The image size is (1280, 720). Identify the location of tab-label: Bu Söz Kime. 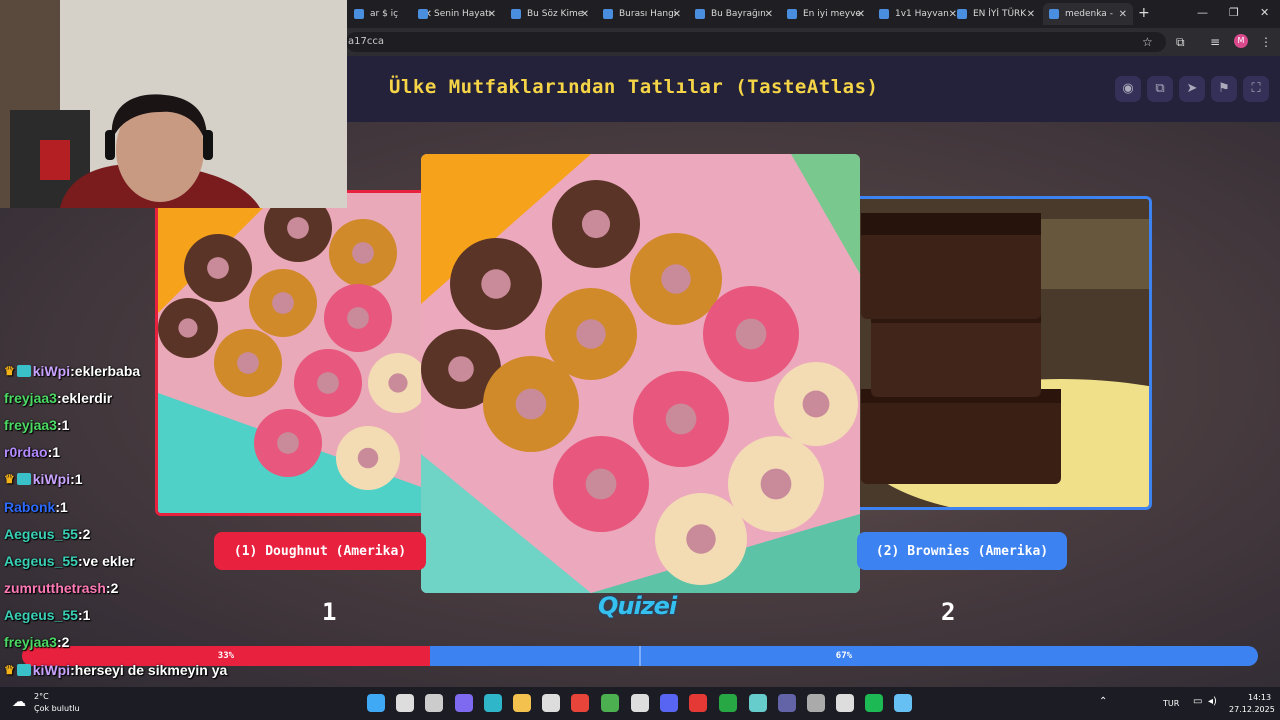
(555, 14).